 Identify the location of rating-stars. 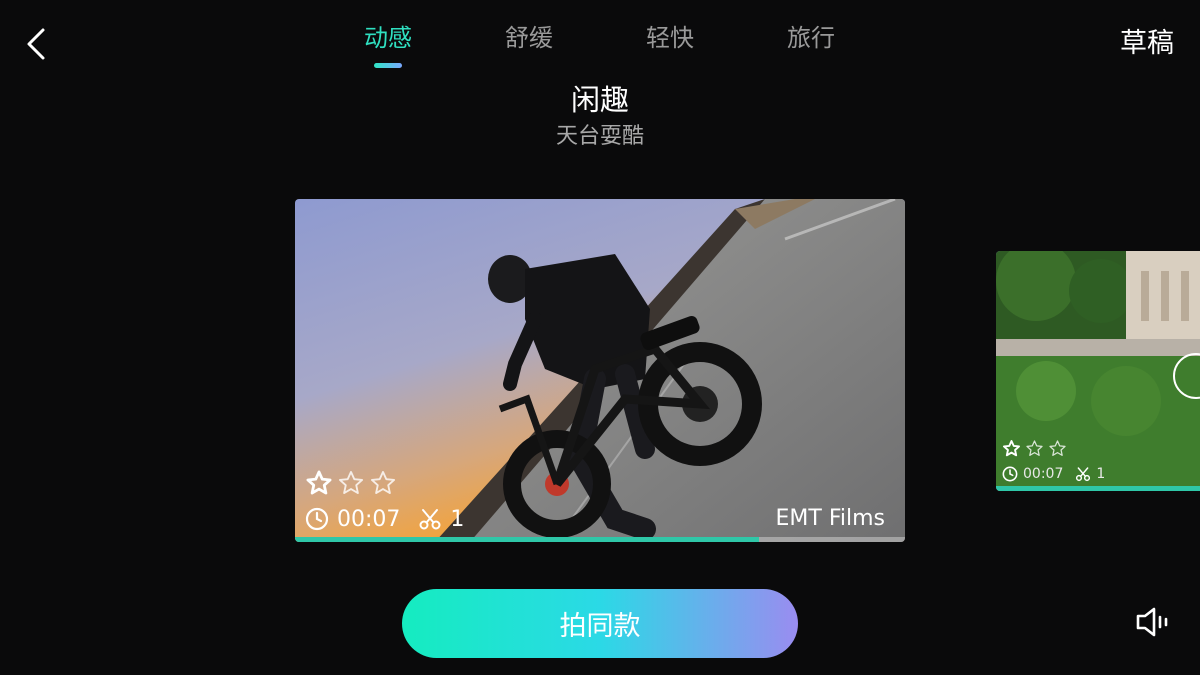
(351, 483).